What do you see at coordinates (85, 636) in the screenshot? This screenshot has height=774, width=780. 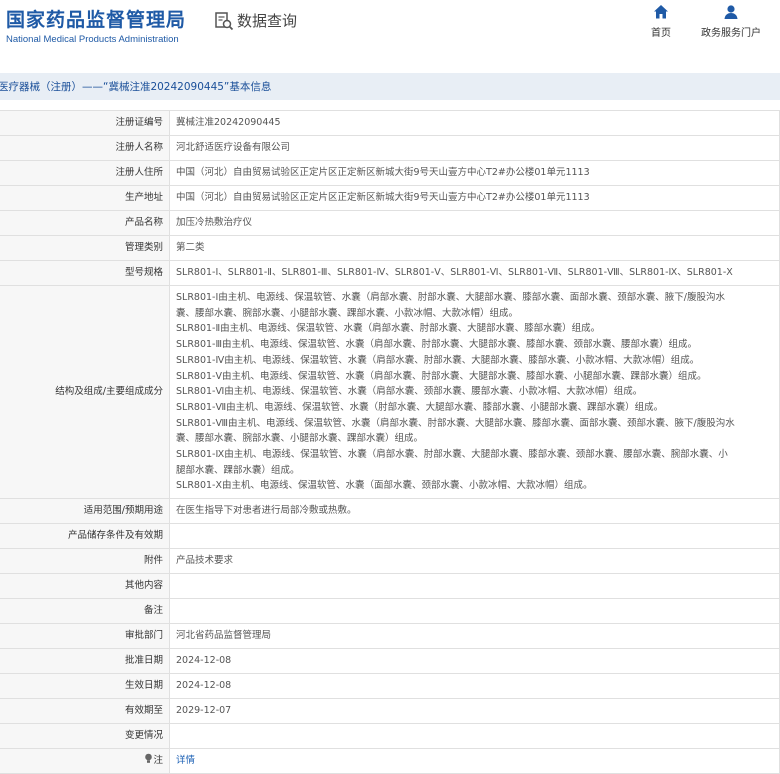 I see `row-label: 审批部门` at bounding box center [85, 636].